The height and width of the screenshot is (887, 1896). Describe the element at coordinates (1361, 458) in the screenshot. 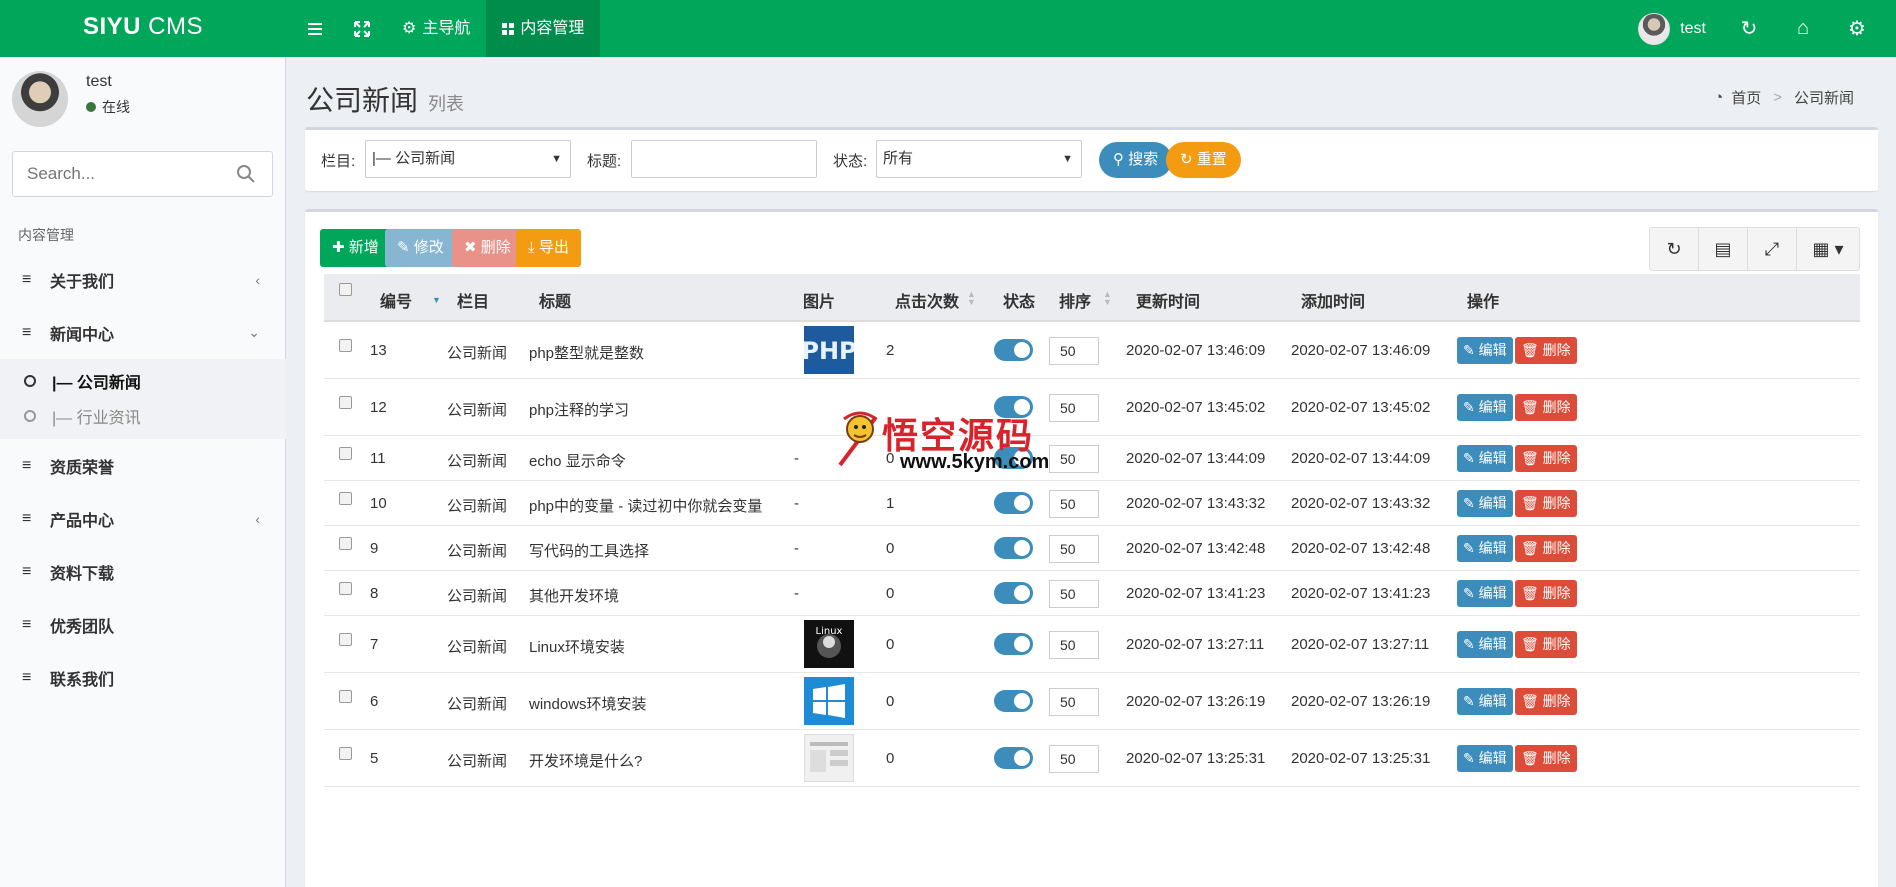

I see `cell-created: 2020-02-07 13:44:09` at that location.